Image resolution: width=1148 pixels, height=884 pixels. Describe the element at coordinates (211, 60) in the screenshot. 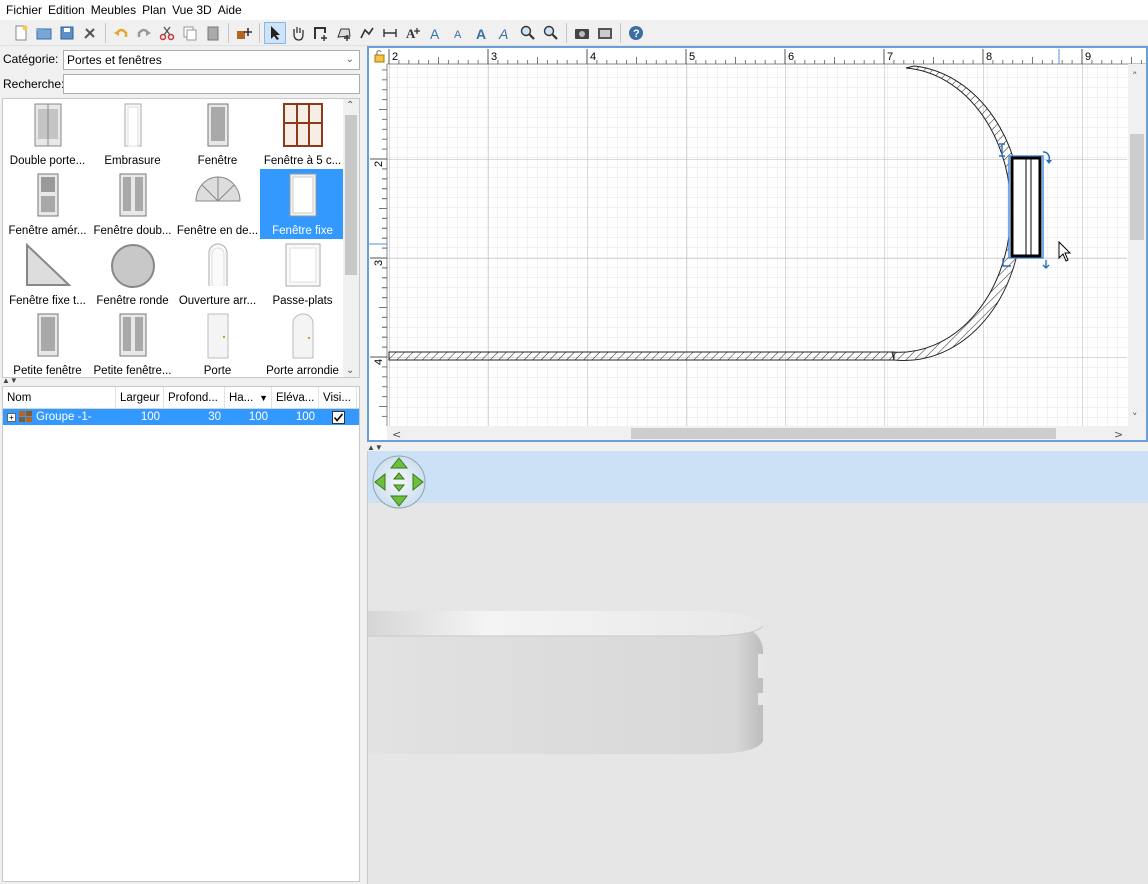

I see `category-select: Portes et fenêtres ⌄` at that location.